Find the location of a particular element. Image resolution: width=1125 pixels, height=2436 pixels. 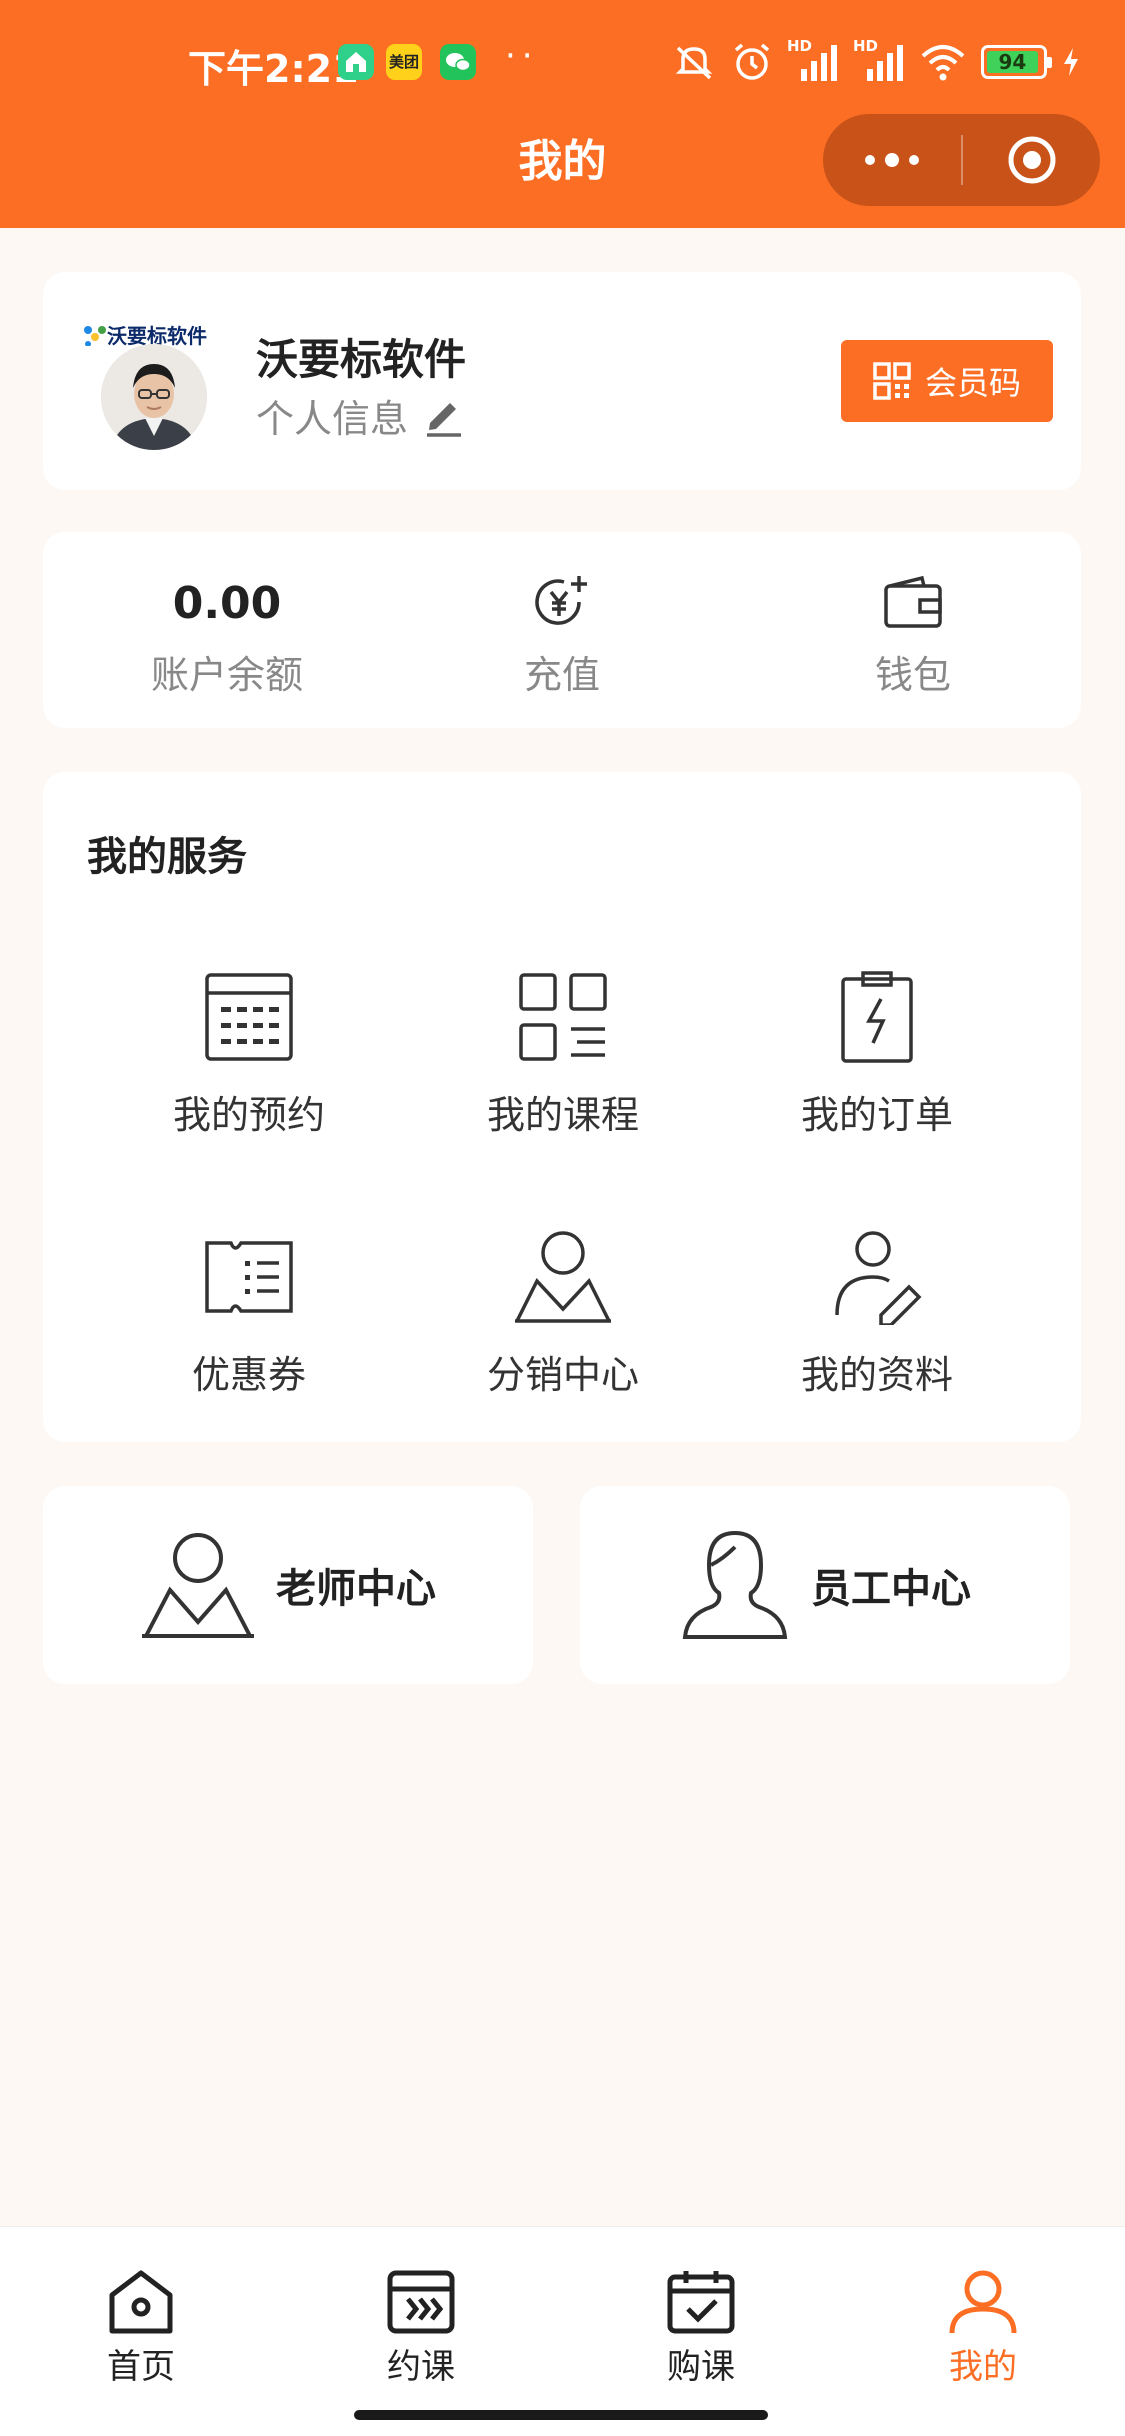

recharge-item: 充值 is located at coordinates (562, 630).